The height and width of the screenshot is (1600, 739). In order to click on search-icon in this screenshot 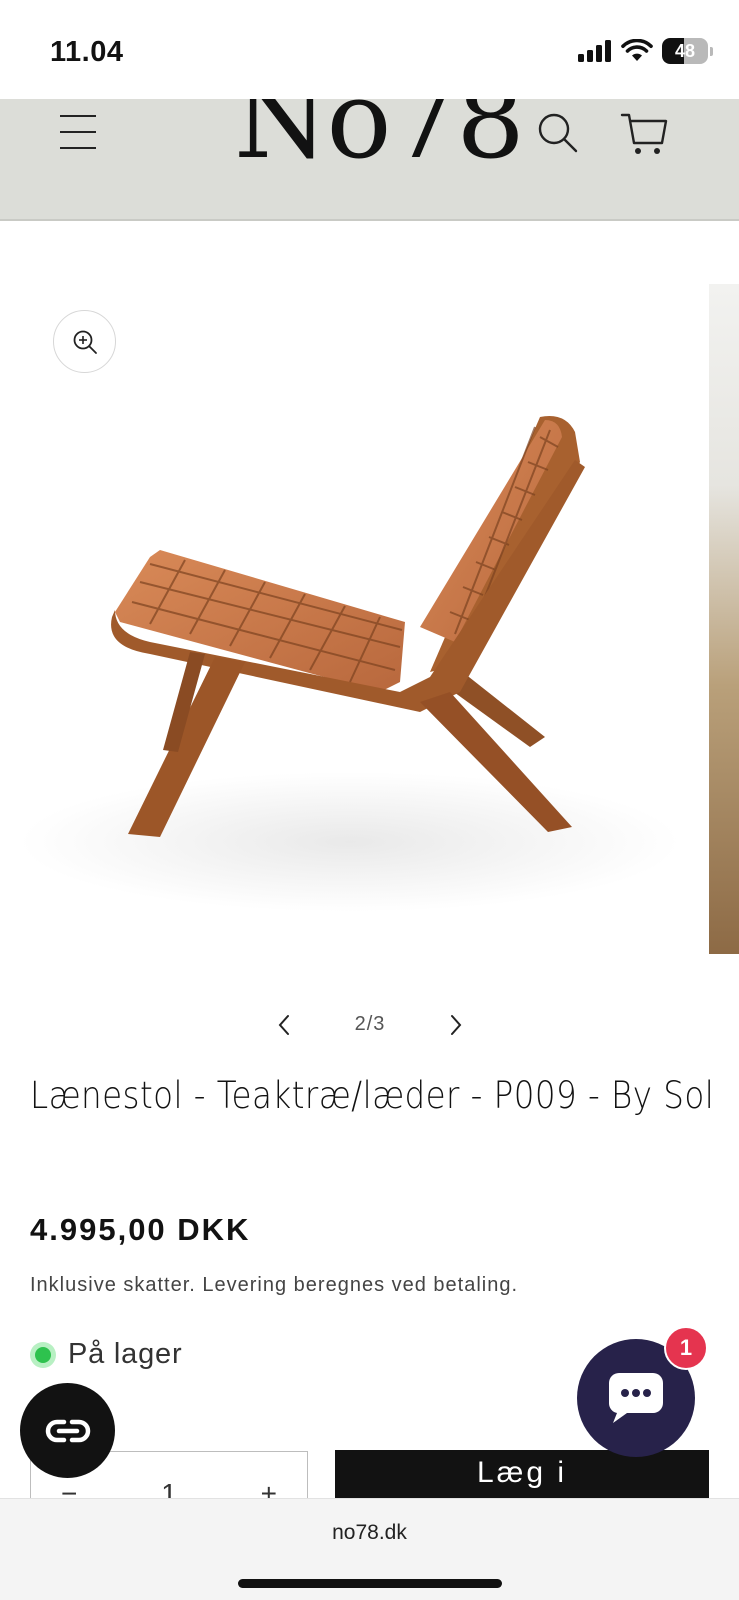, I will do `click(558, 133)`.